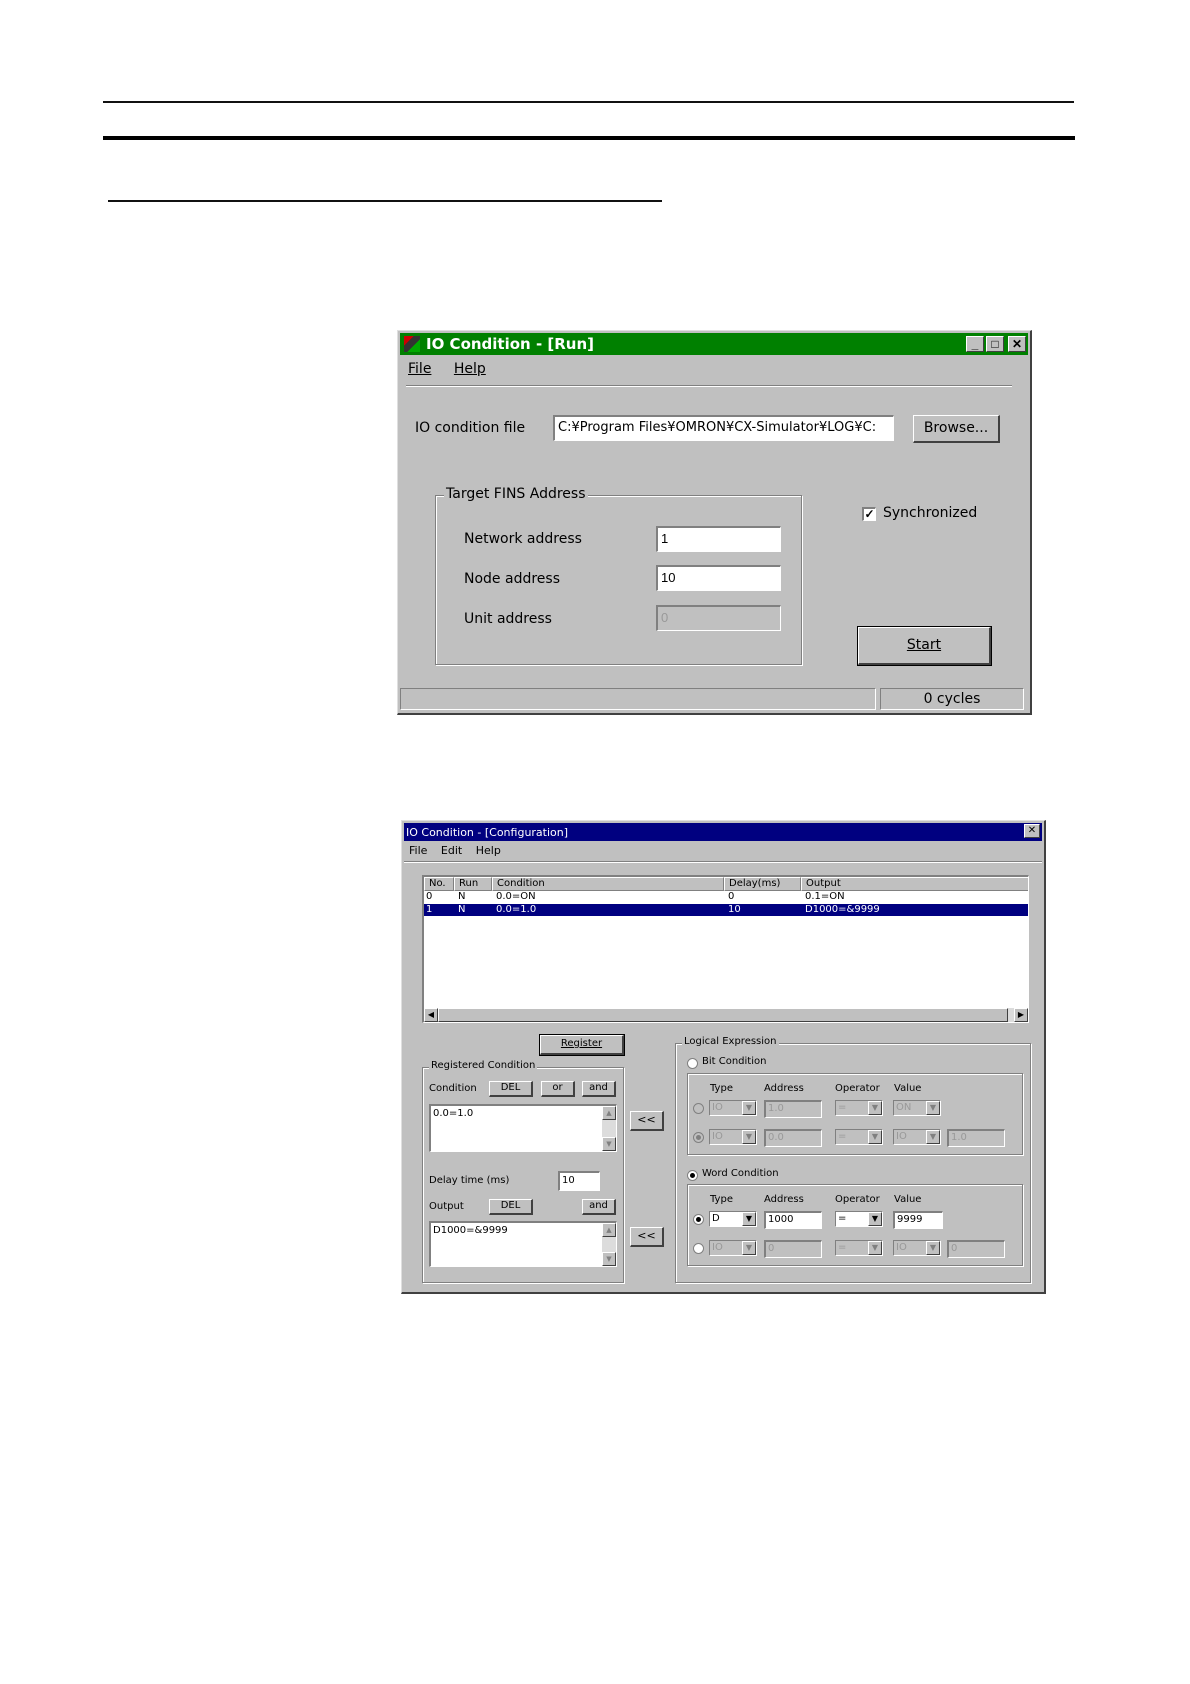  What do you see at coordinates (975, 344) in the screenshot?
I see `minimize-button: _` at bounding box center [975, 344].